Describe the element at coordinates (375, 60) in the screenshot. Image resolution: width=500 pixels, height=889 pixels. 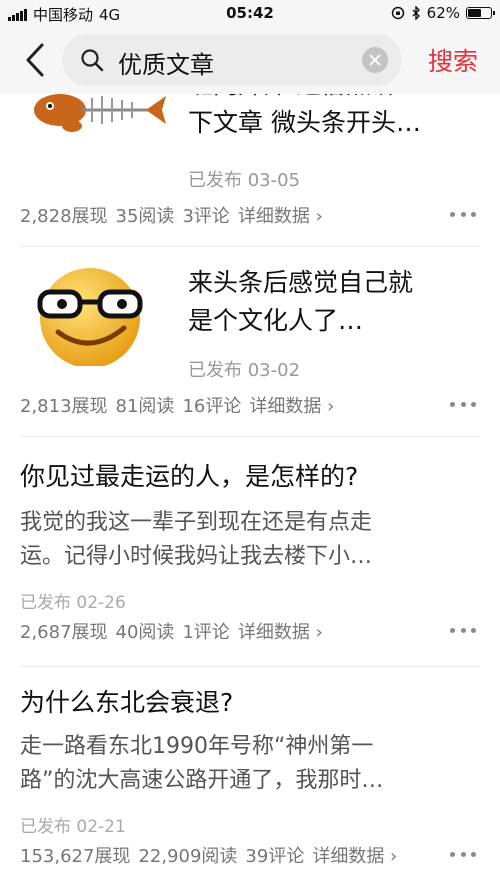
I see `clear-icon` at that location.